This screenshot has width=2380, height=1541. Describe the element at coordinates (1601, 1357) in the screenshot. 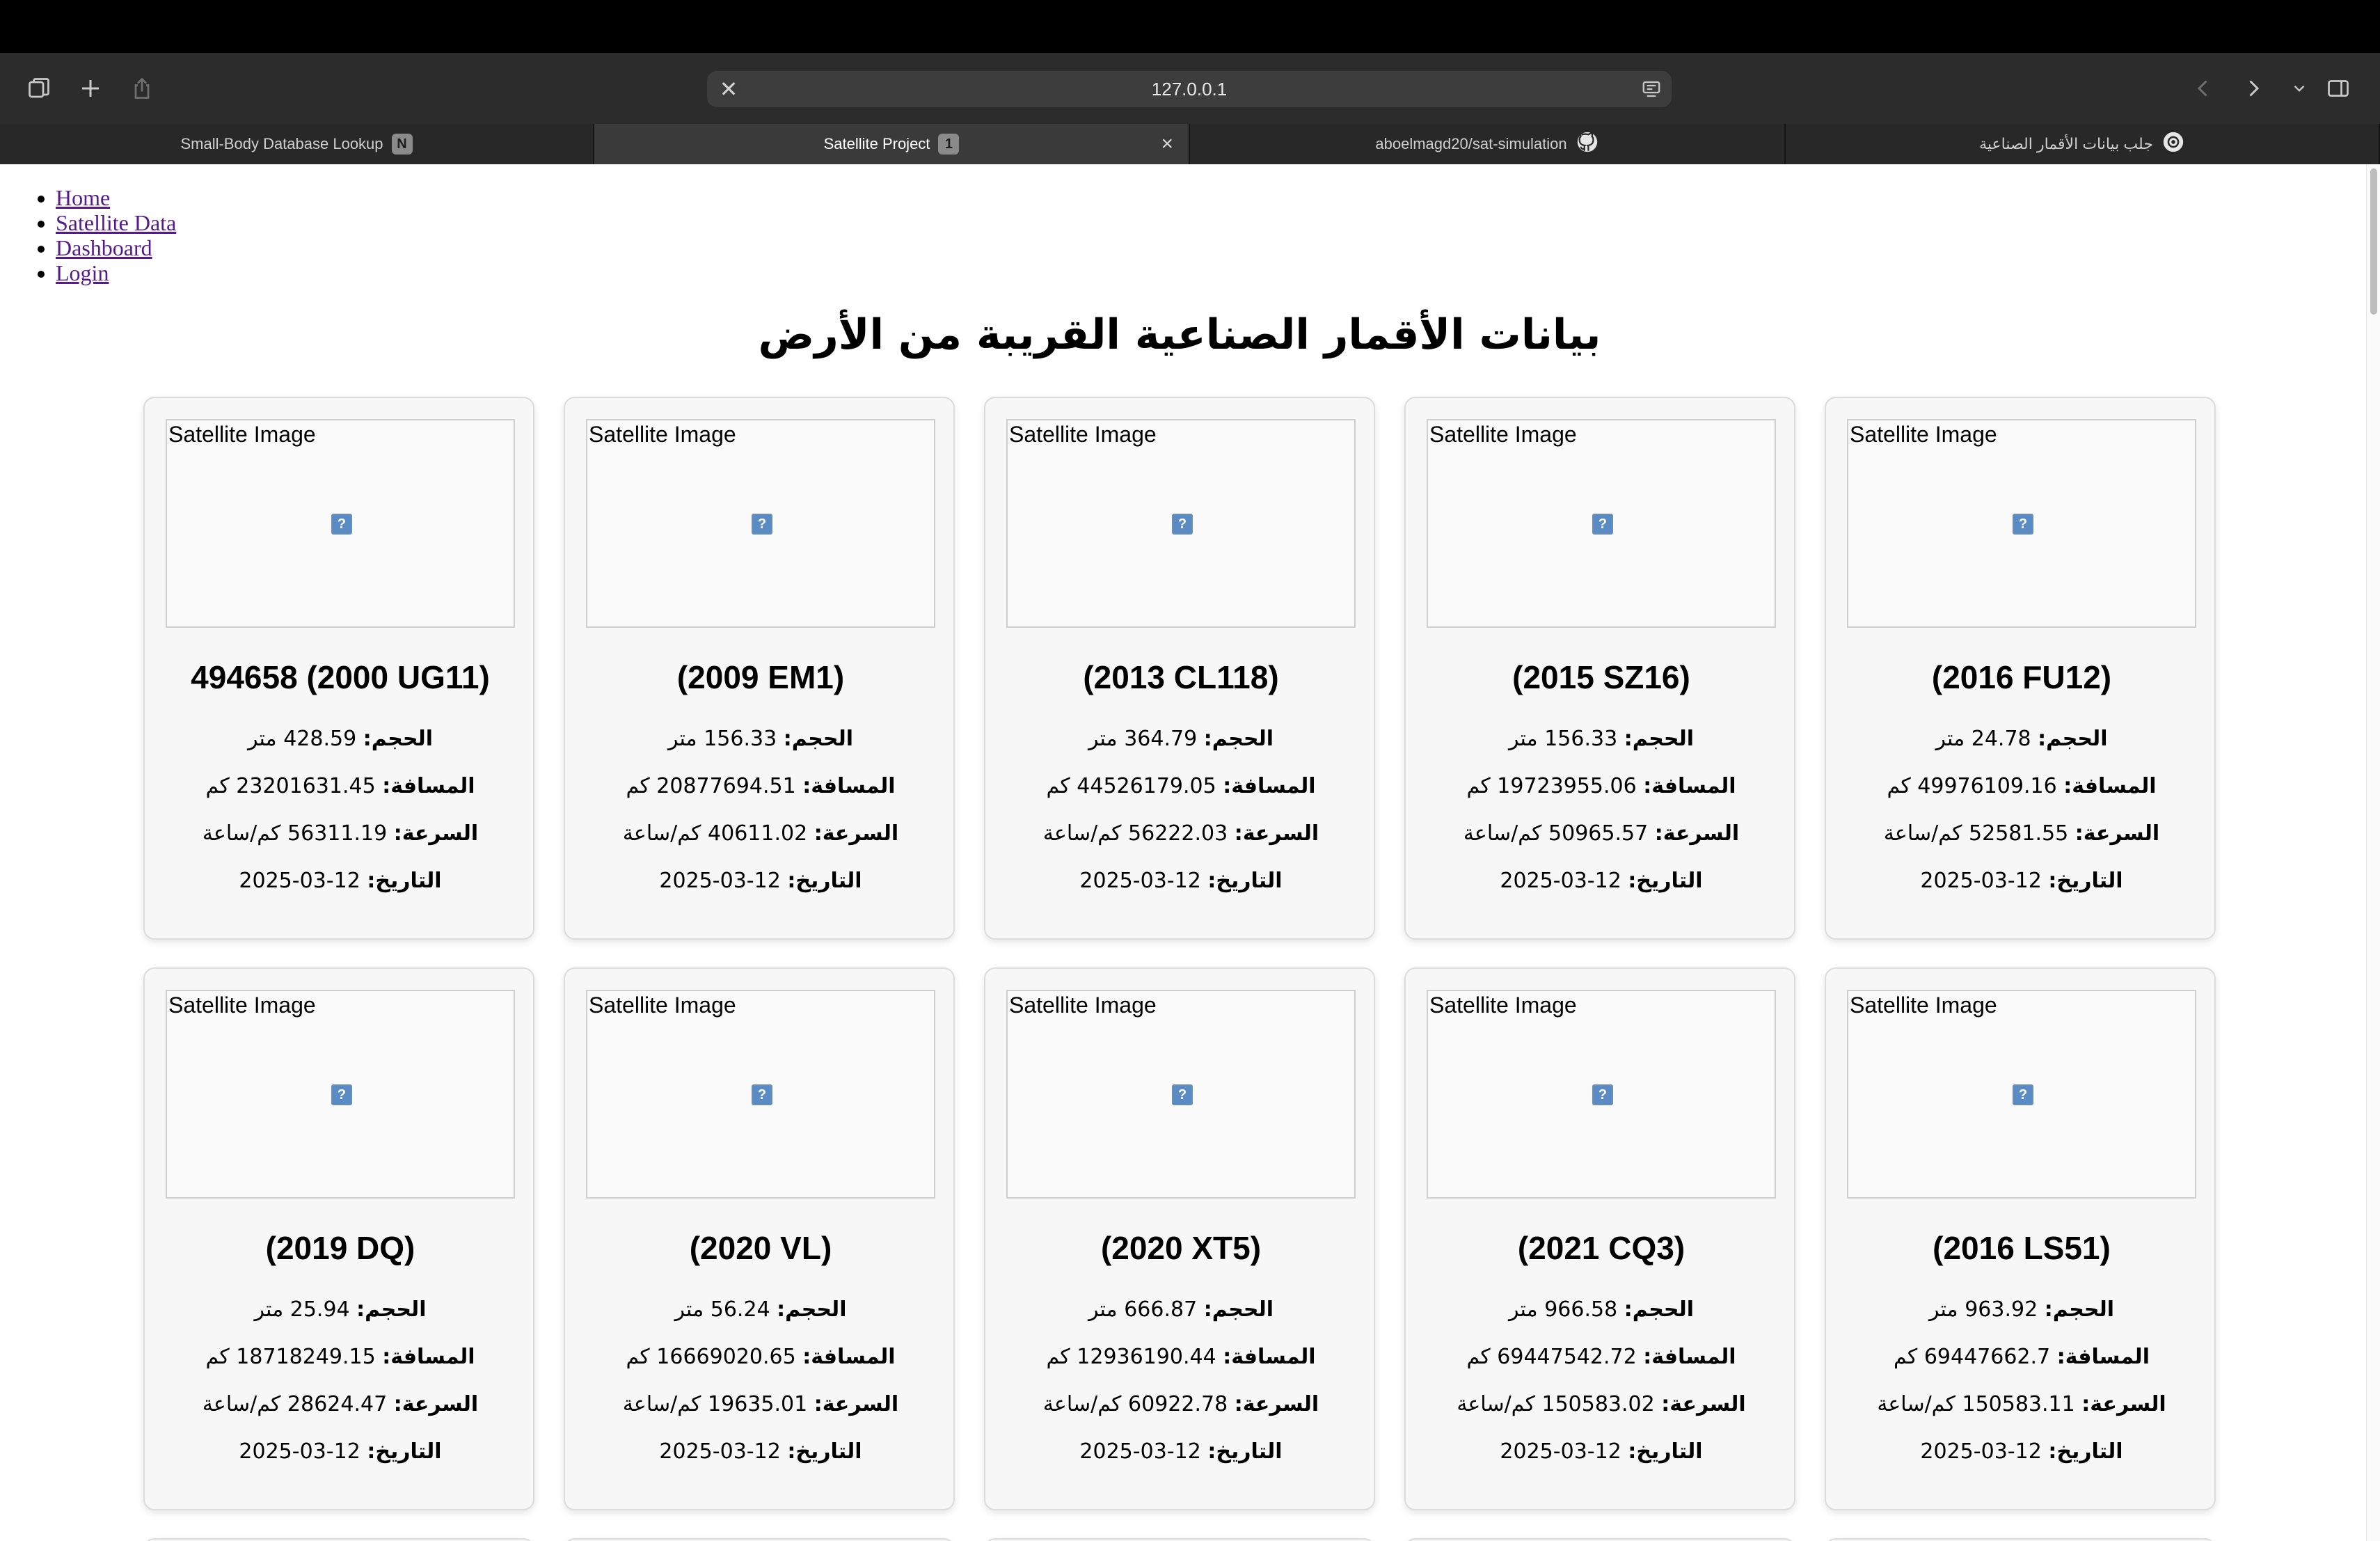

I see `satellite-distance: المسافة: 69447542.72 كم` at that location.